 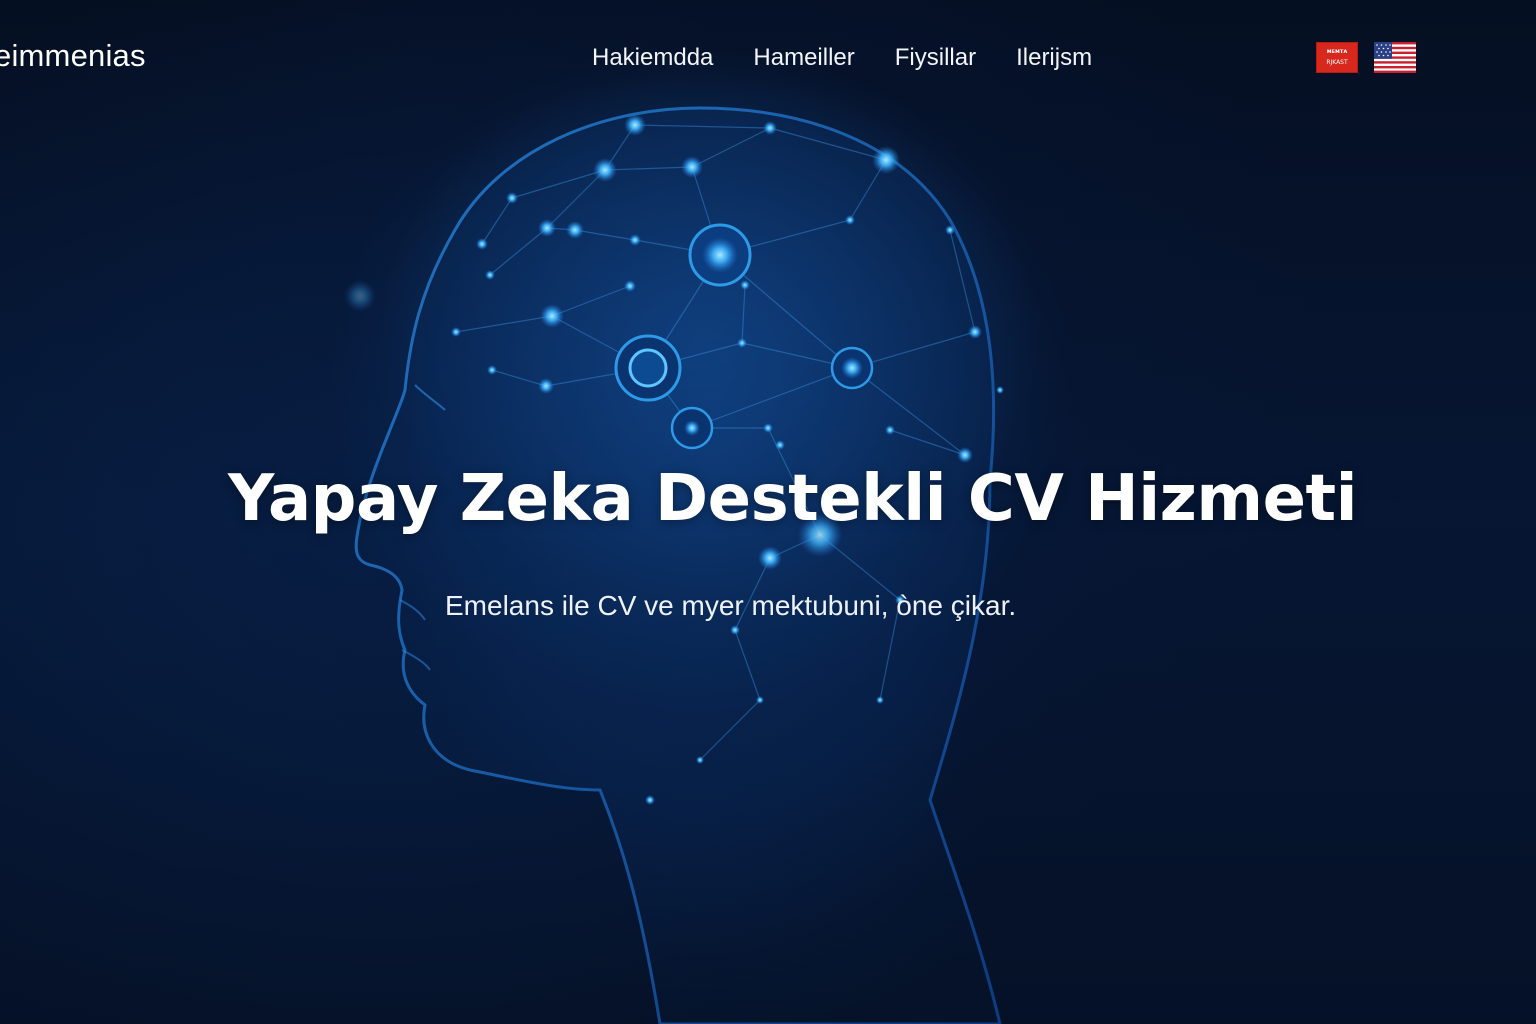 What do you see at coordinates (1337, 57) in the screenshot?
I see `turkish-flag-icon: ᴍᴇᴍᴛᴀ RJKASТ` at bounding box center [1337, 57].